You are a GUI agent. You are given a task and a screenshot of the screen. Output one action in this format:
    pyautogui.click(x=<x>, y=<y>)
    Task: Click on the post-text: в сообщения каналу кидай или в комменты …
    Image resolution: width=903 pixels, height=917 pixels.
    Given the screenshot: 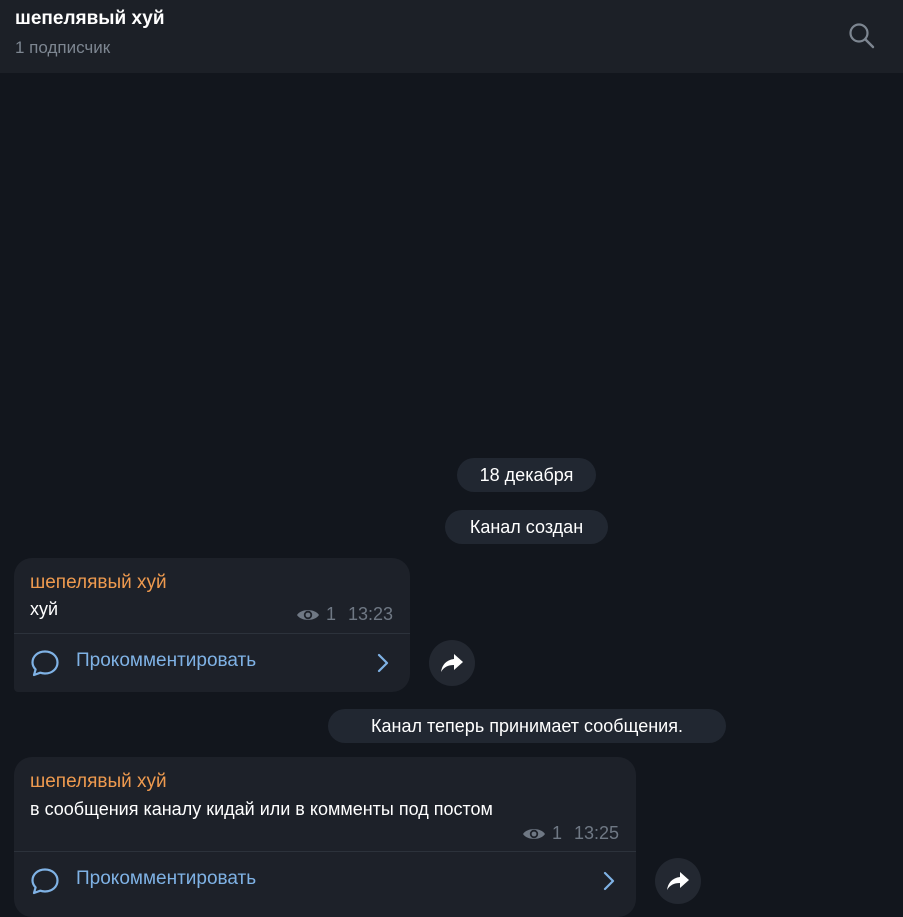 What is the action you would take?
    pyautogui.click(x=261, y=809)
    